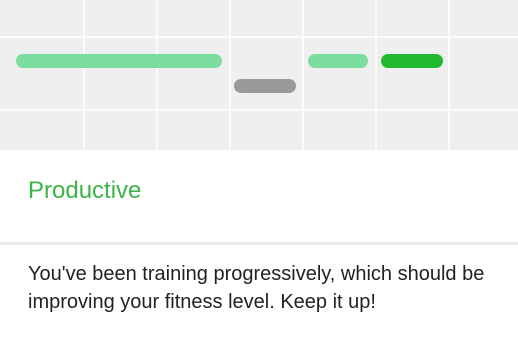  Describe the element at coordinates (265, 86) in the screenshot. I see `status-bar-unproductive` at that location.